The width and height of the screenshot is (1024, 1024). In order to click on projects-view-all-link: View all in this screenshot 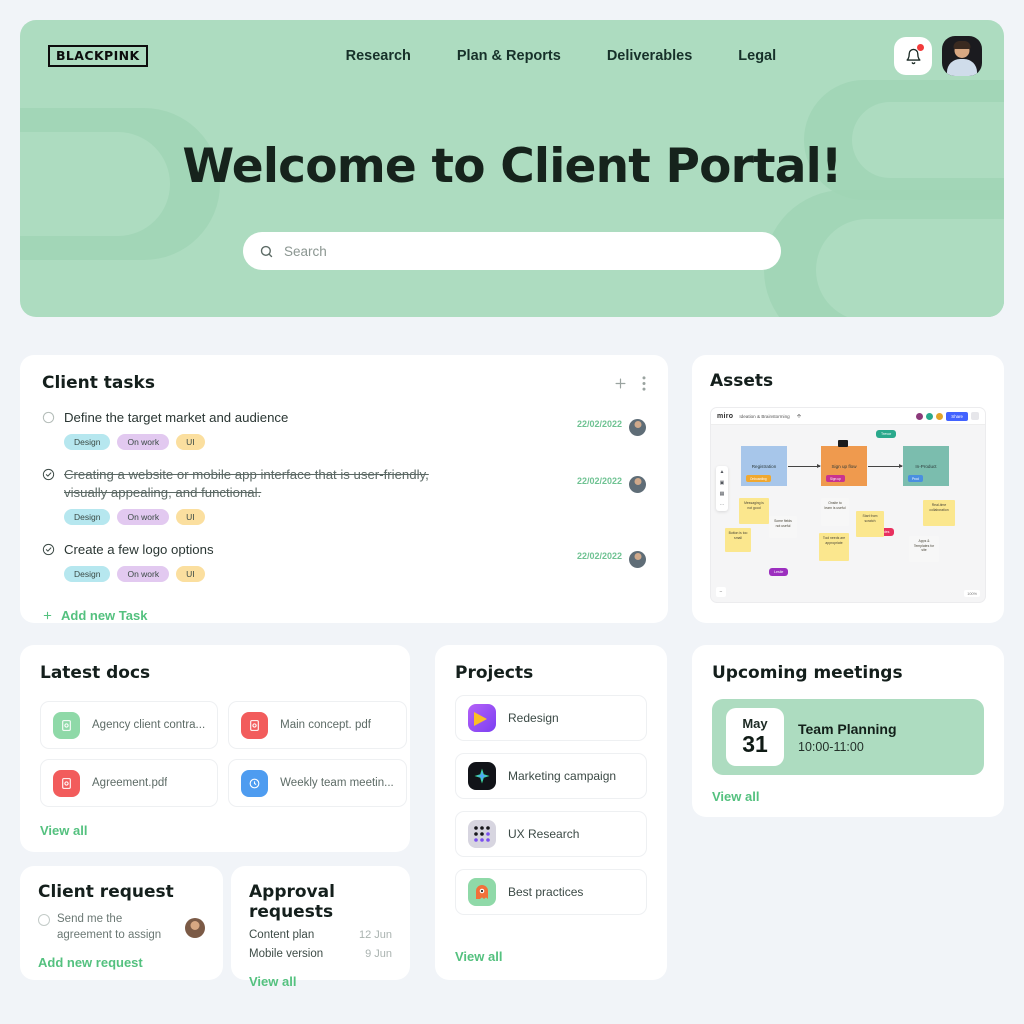, I will do `click(551, 956)`.